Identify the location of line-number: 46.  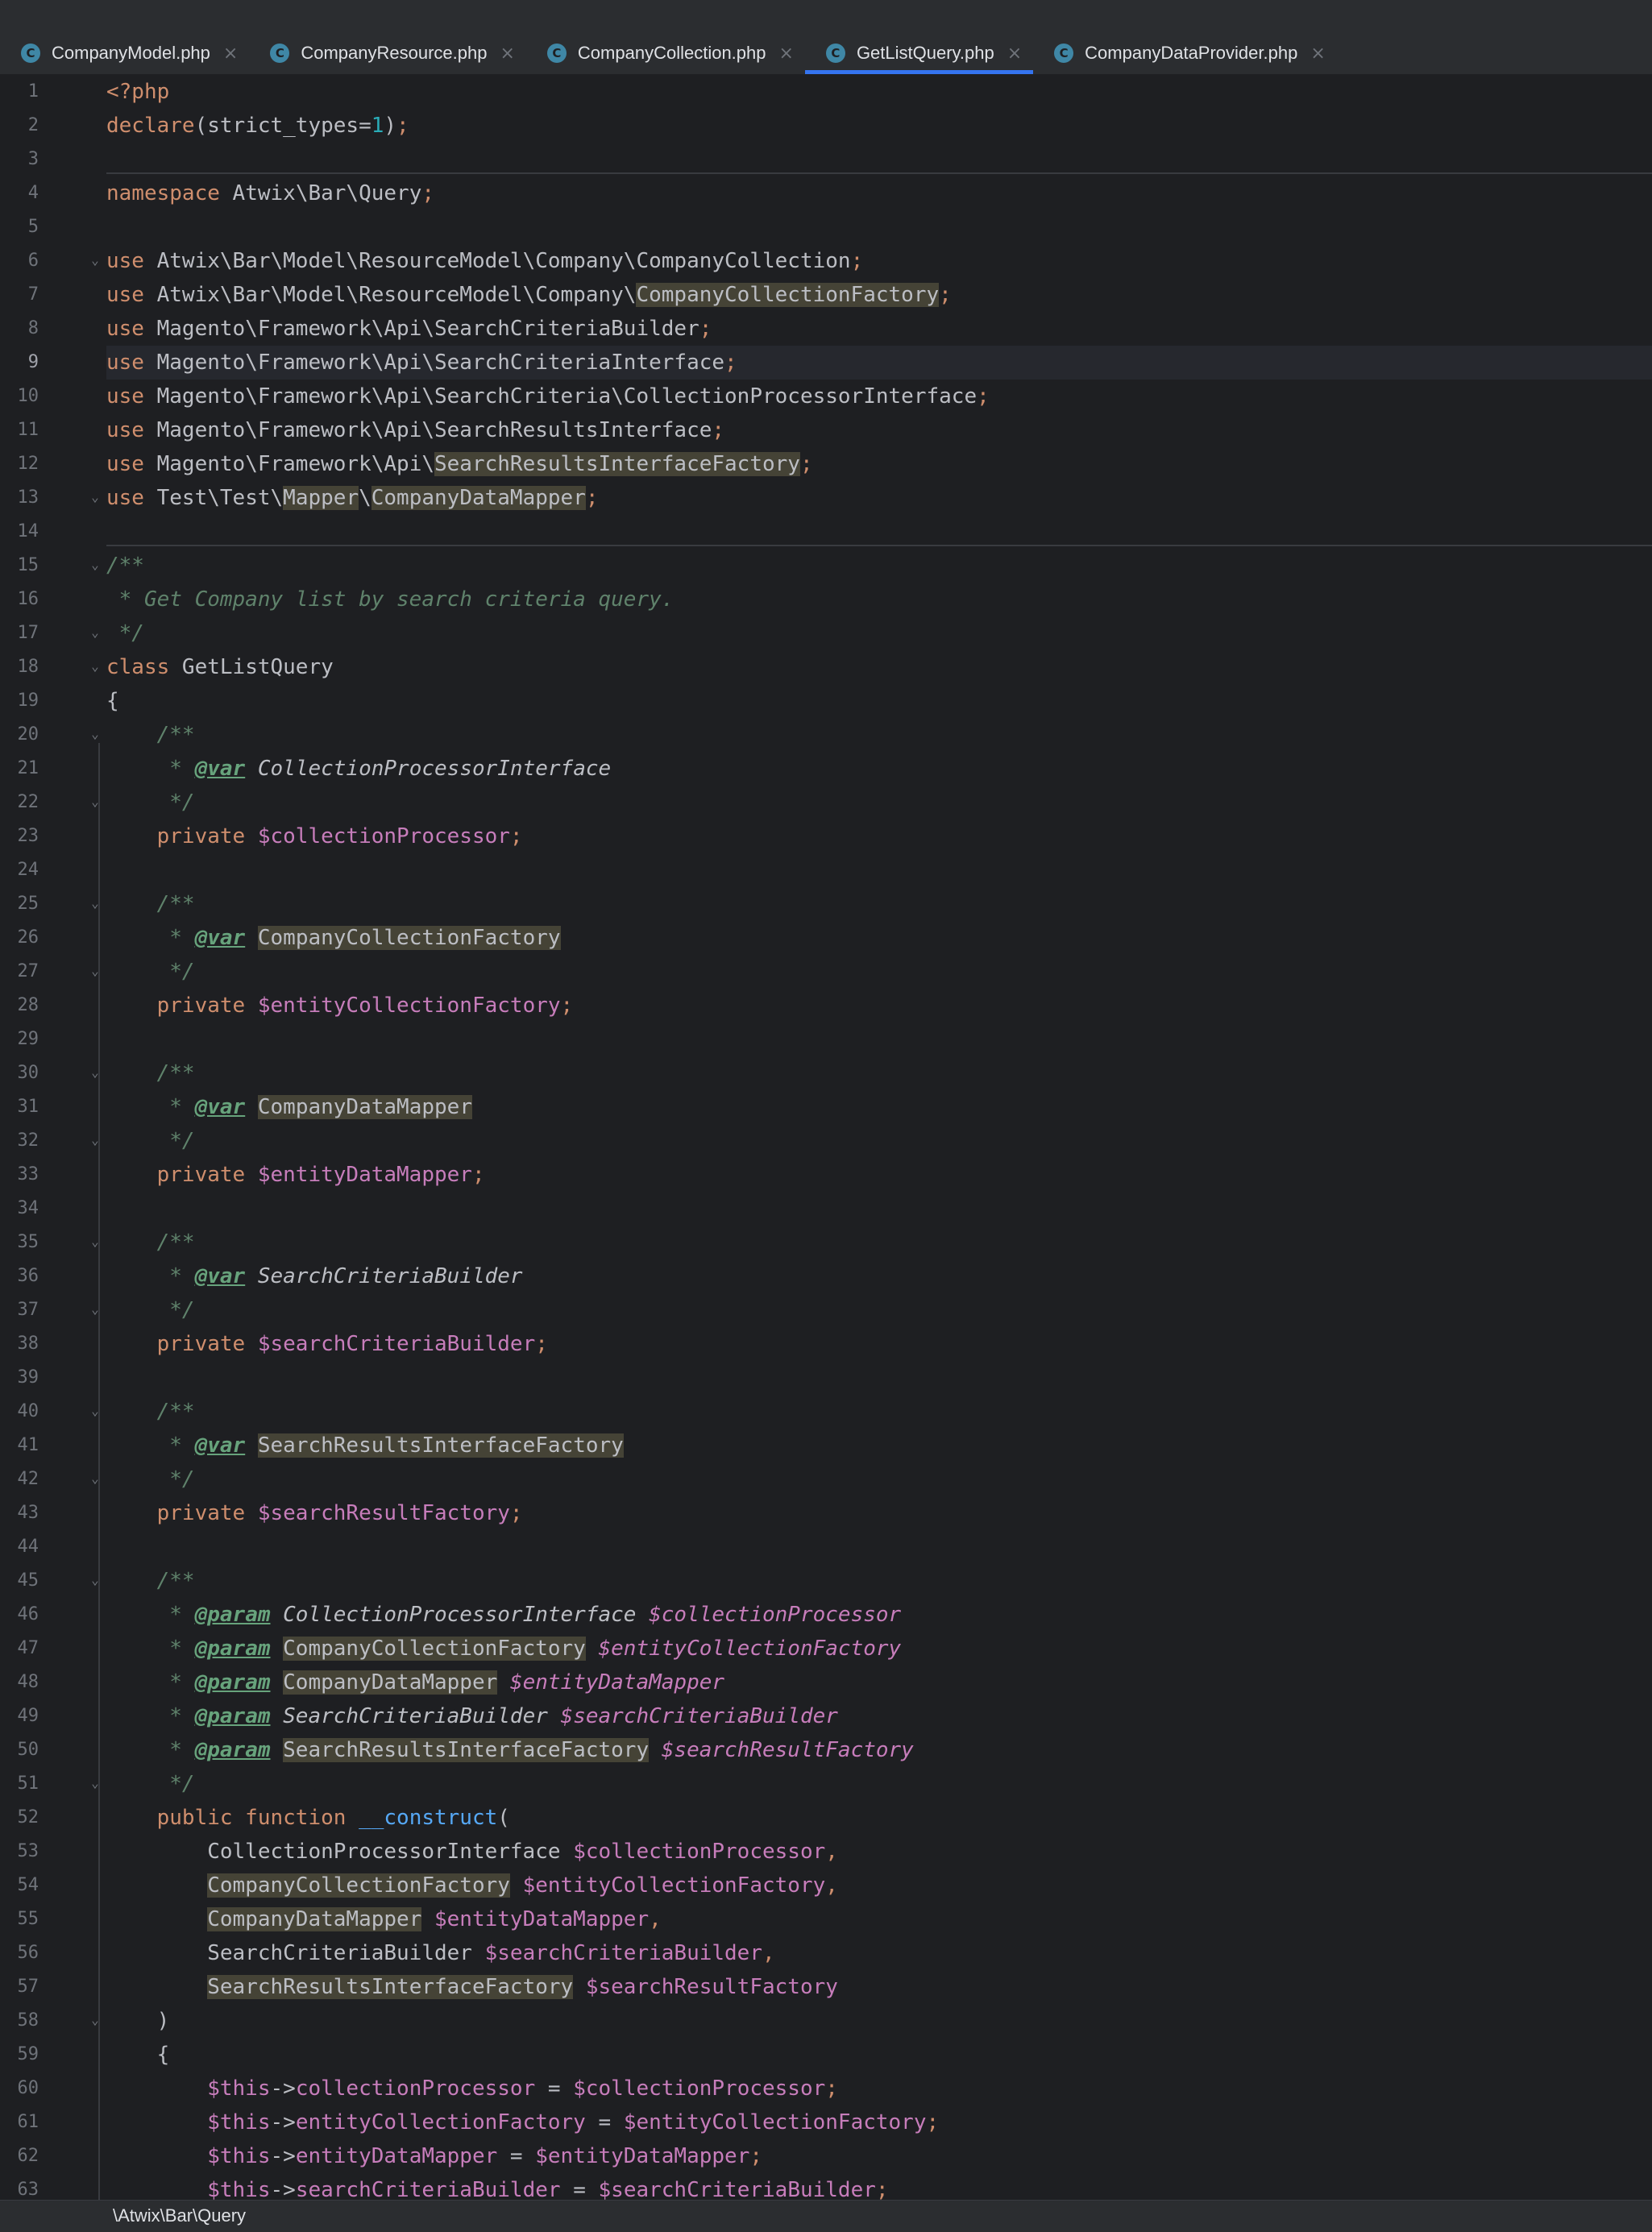
(51, 1615).